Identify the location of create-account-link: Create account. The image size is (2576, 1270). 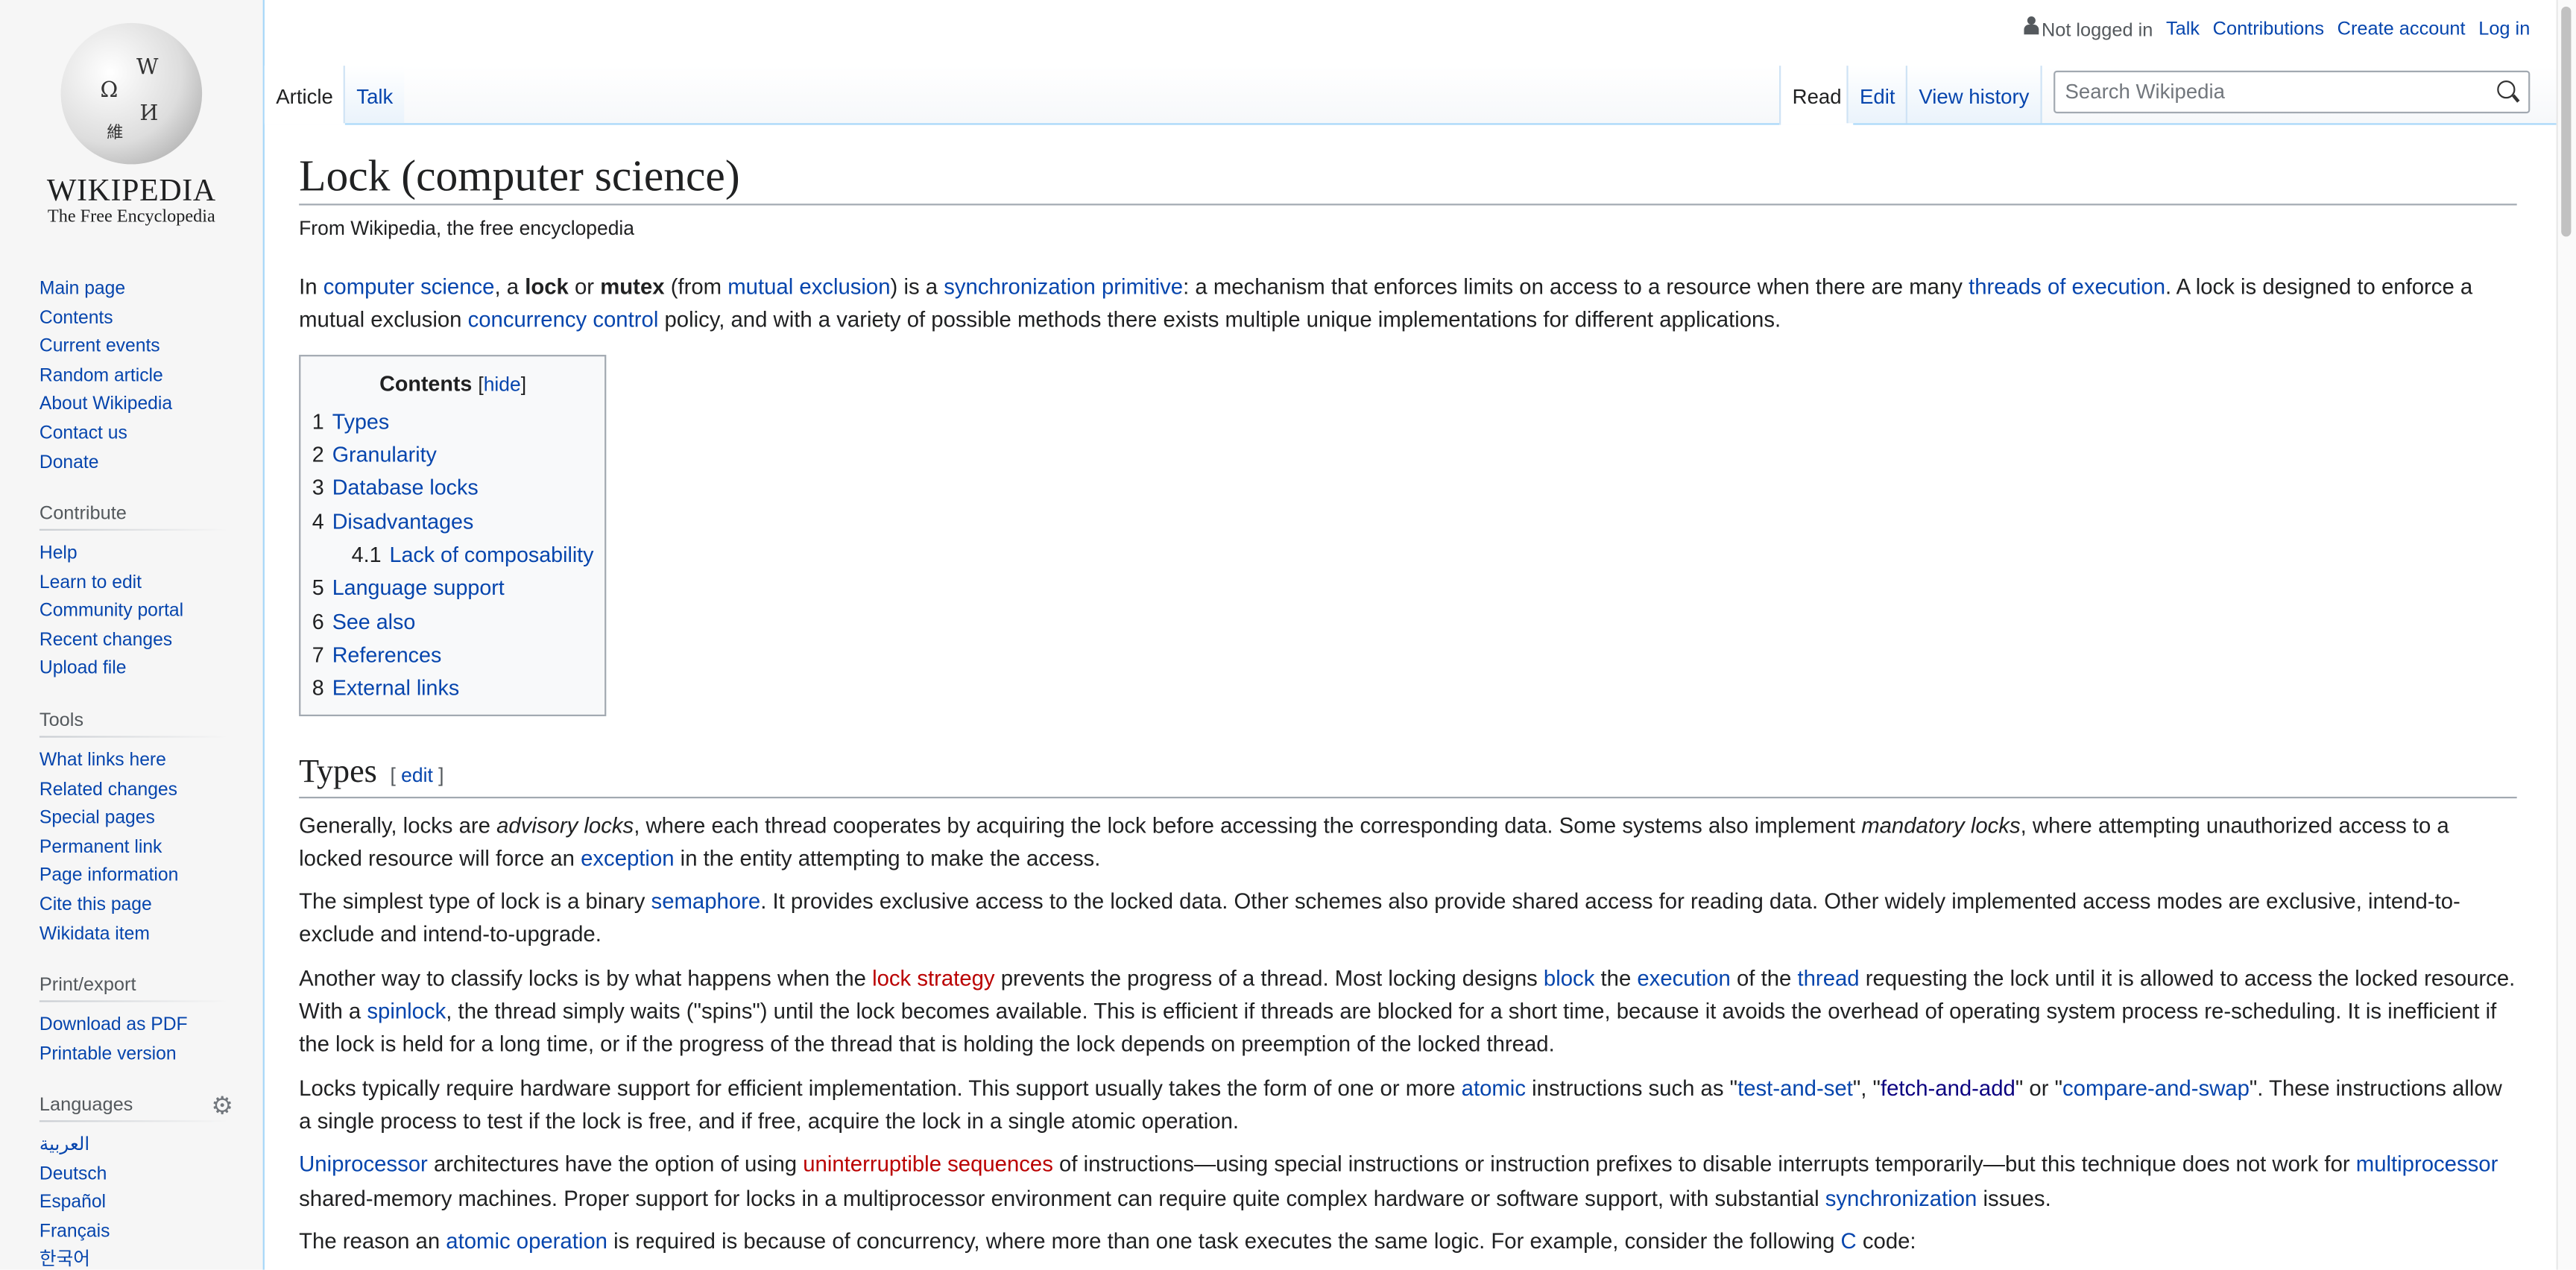
(2401, 29).